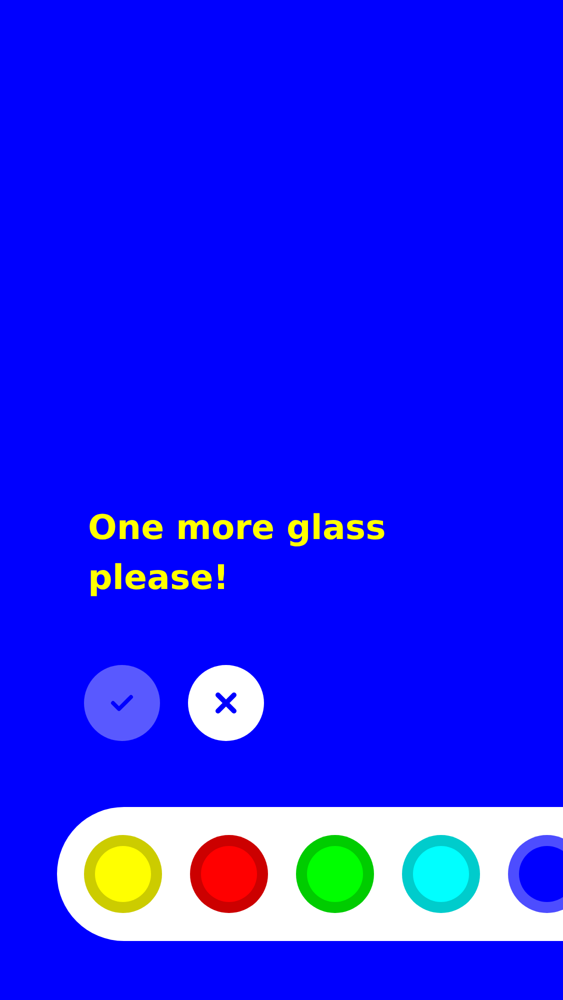 Image resolution: width=563 pixels, height=1000 pixels. What do you see at coordinates (237, 553) in the screenshot?
I see `message-text: One more glass please!` at bounding box center [237, 553].